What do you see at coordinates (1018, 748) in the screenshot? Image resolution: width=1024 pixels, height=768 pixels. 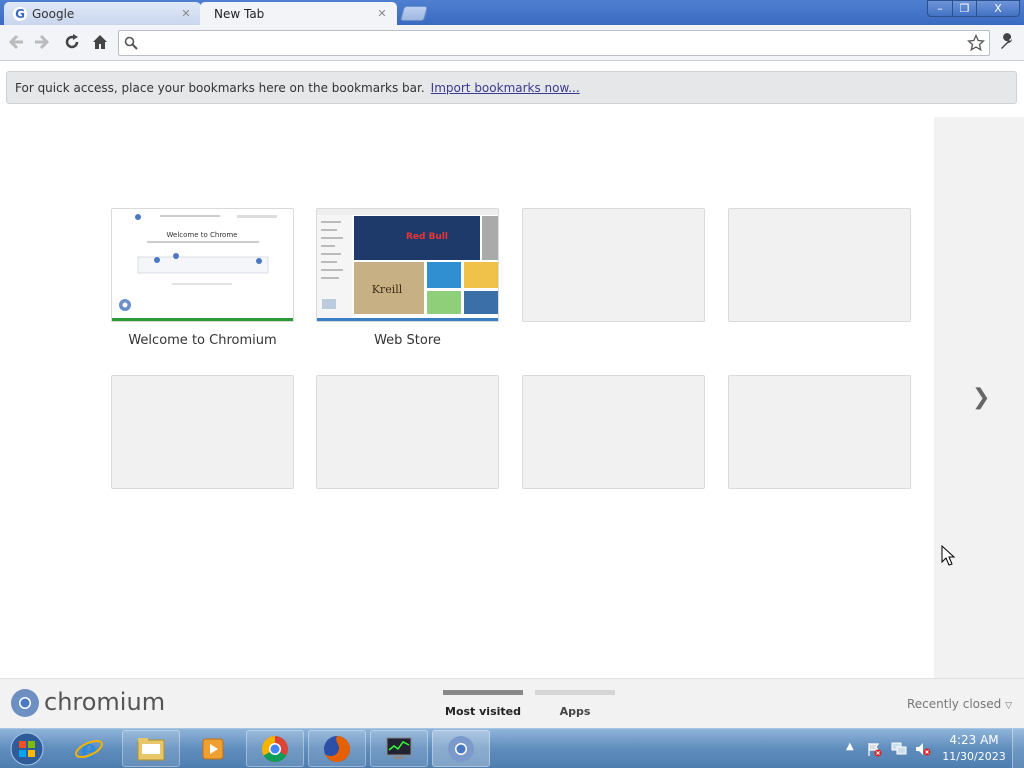 I see `show-desktop-button` at bounding box center [1018, 748].